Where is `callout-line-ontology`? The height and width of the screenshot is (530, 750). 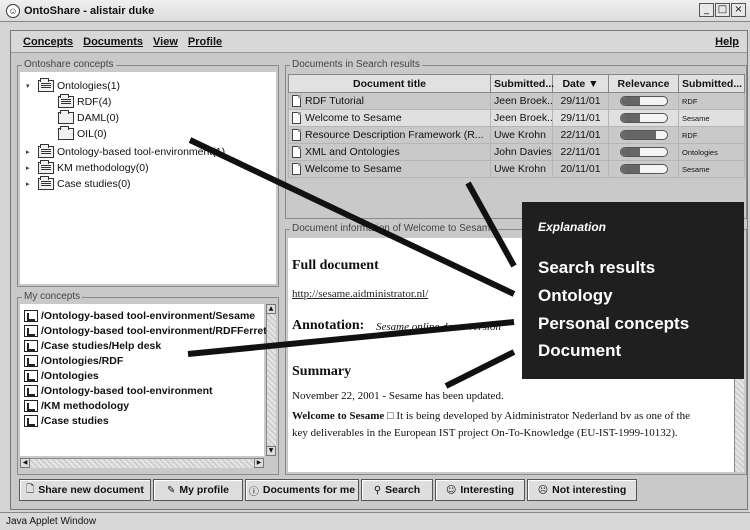
callout-line-ontology is located at coordinates (352, 217).